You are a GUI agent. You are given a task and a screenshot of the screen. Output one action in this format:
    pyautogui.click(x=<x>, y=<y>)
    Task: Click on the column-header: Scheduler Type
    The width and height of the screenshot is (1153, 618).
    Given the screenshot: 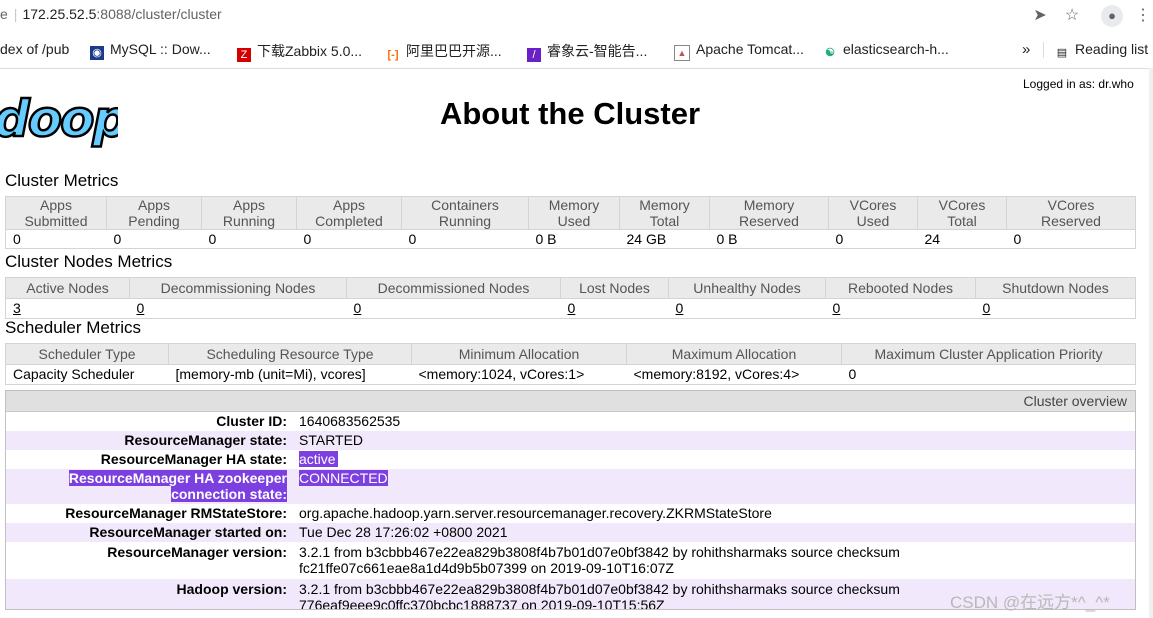 What is the action you would take?
    pyautogui.click(x=87, y=354)
    